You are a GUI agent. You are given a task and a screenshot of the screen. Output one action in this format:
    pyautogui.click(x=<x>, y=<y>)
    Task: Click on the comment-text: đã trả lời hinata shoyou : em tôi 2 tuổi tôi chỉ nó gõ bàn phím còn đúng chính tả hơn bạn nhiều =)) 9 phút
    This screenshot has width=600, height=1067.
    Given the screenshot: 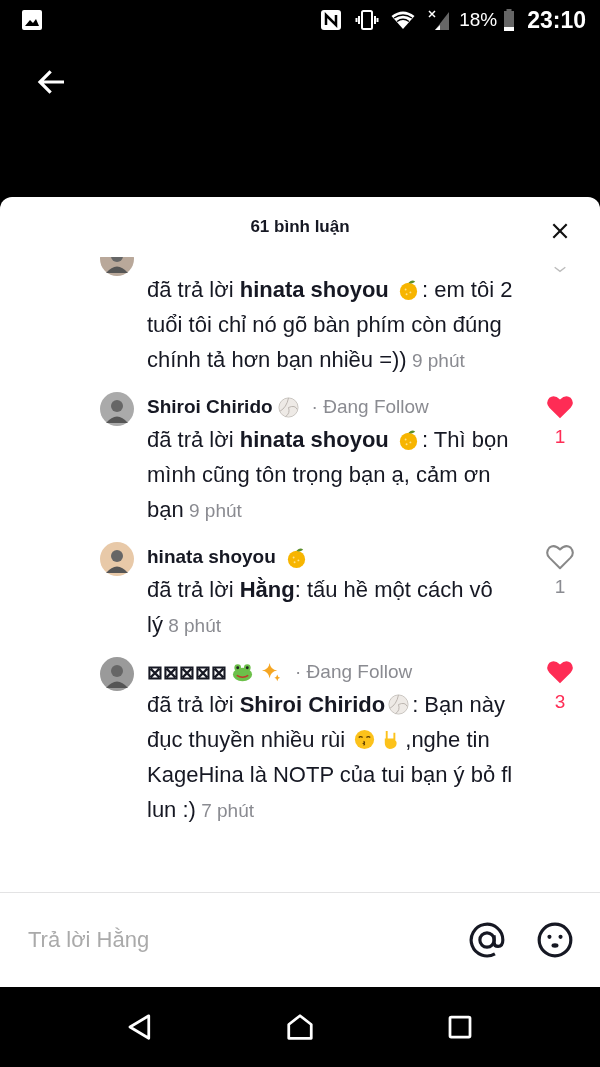 What is the action you would take?
    pyautogui.click(x=330, y=325)
    